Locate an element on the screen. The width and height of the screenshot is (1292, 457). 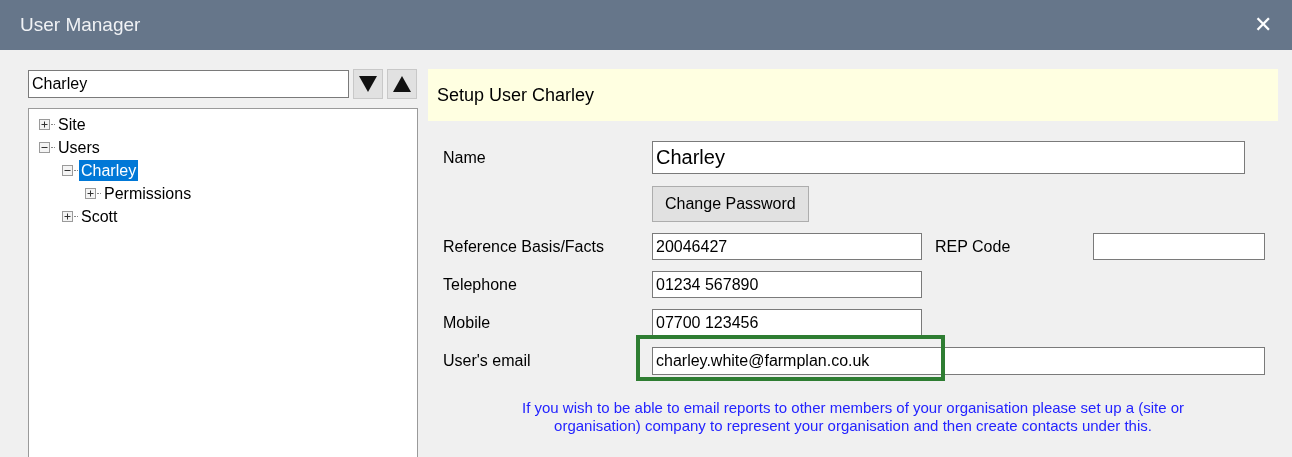
text-field: 07700 123456 is located at coordinates (787, 322).